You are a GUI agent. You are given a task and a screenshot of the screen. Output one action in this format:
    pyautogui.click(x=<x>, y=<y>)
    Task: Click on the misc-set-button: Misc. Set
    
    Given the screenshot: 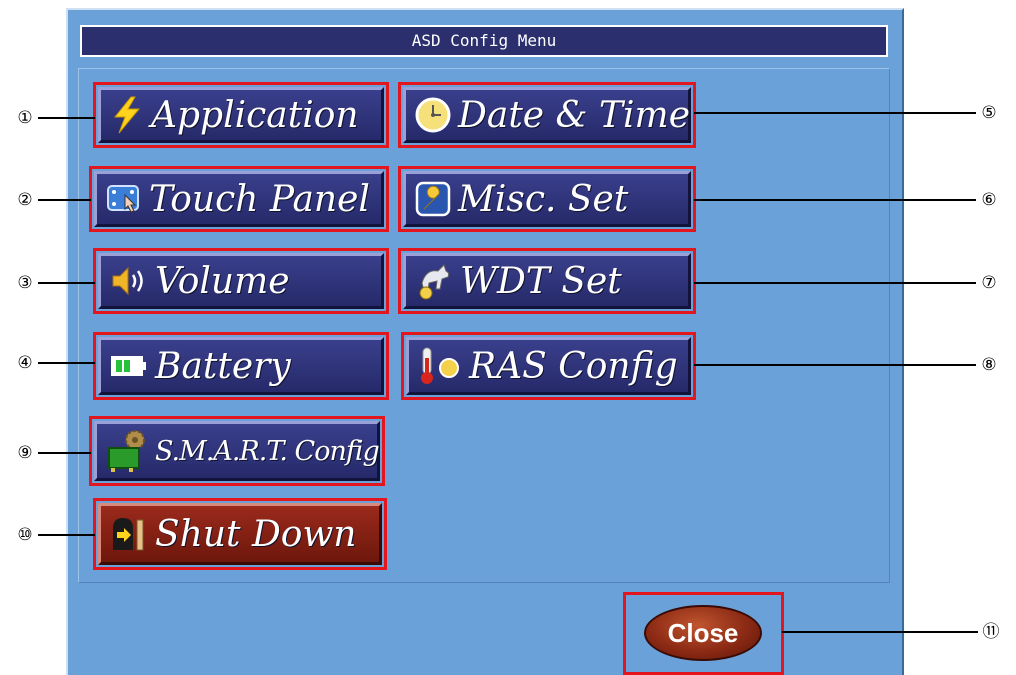 What is the action you would take?
    pyautogui.click(x=547, y=199)
    